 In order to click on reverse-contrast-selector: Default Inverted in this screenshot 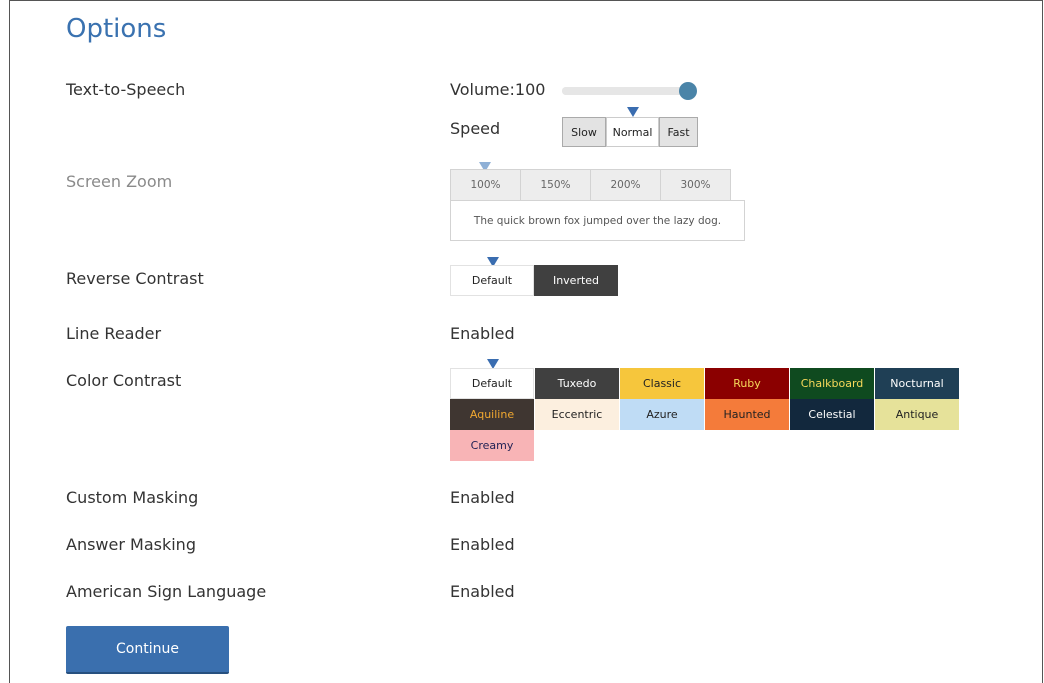, I will do `click(534, 280)`.